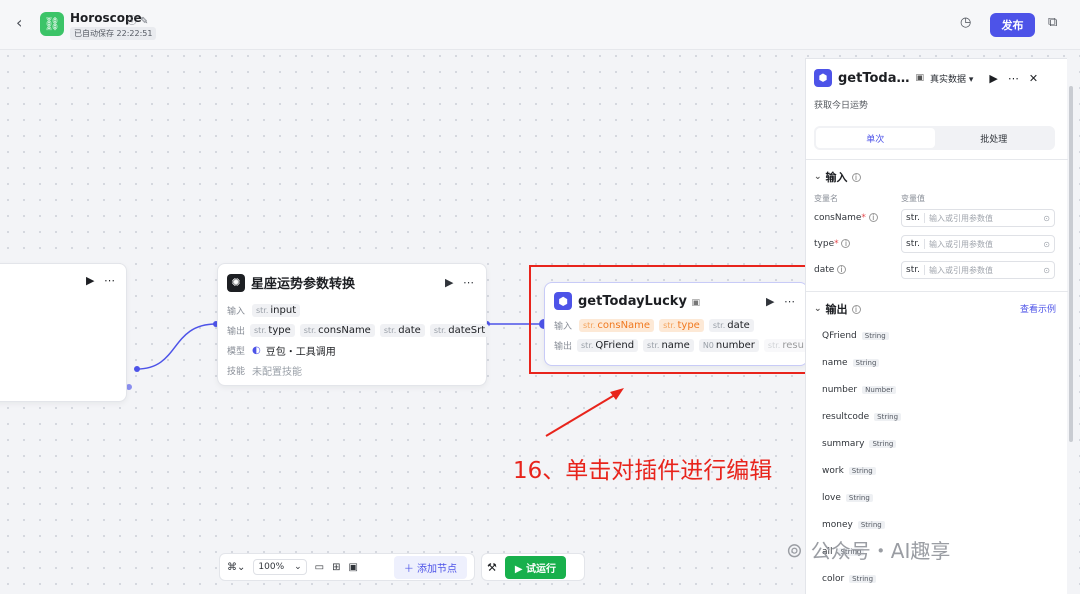 The height and width of the screenshot is (594, 1080). Describe the element at coordinates (868, 550) in the screenshot. I see `watermark: ⊚ 公众号・AI趣享` at that location.